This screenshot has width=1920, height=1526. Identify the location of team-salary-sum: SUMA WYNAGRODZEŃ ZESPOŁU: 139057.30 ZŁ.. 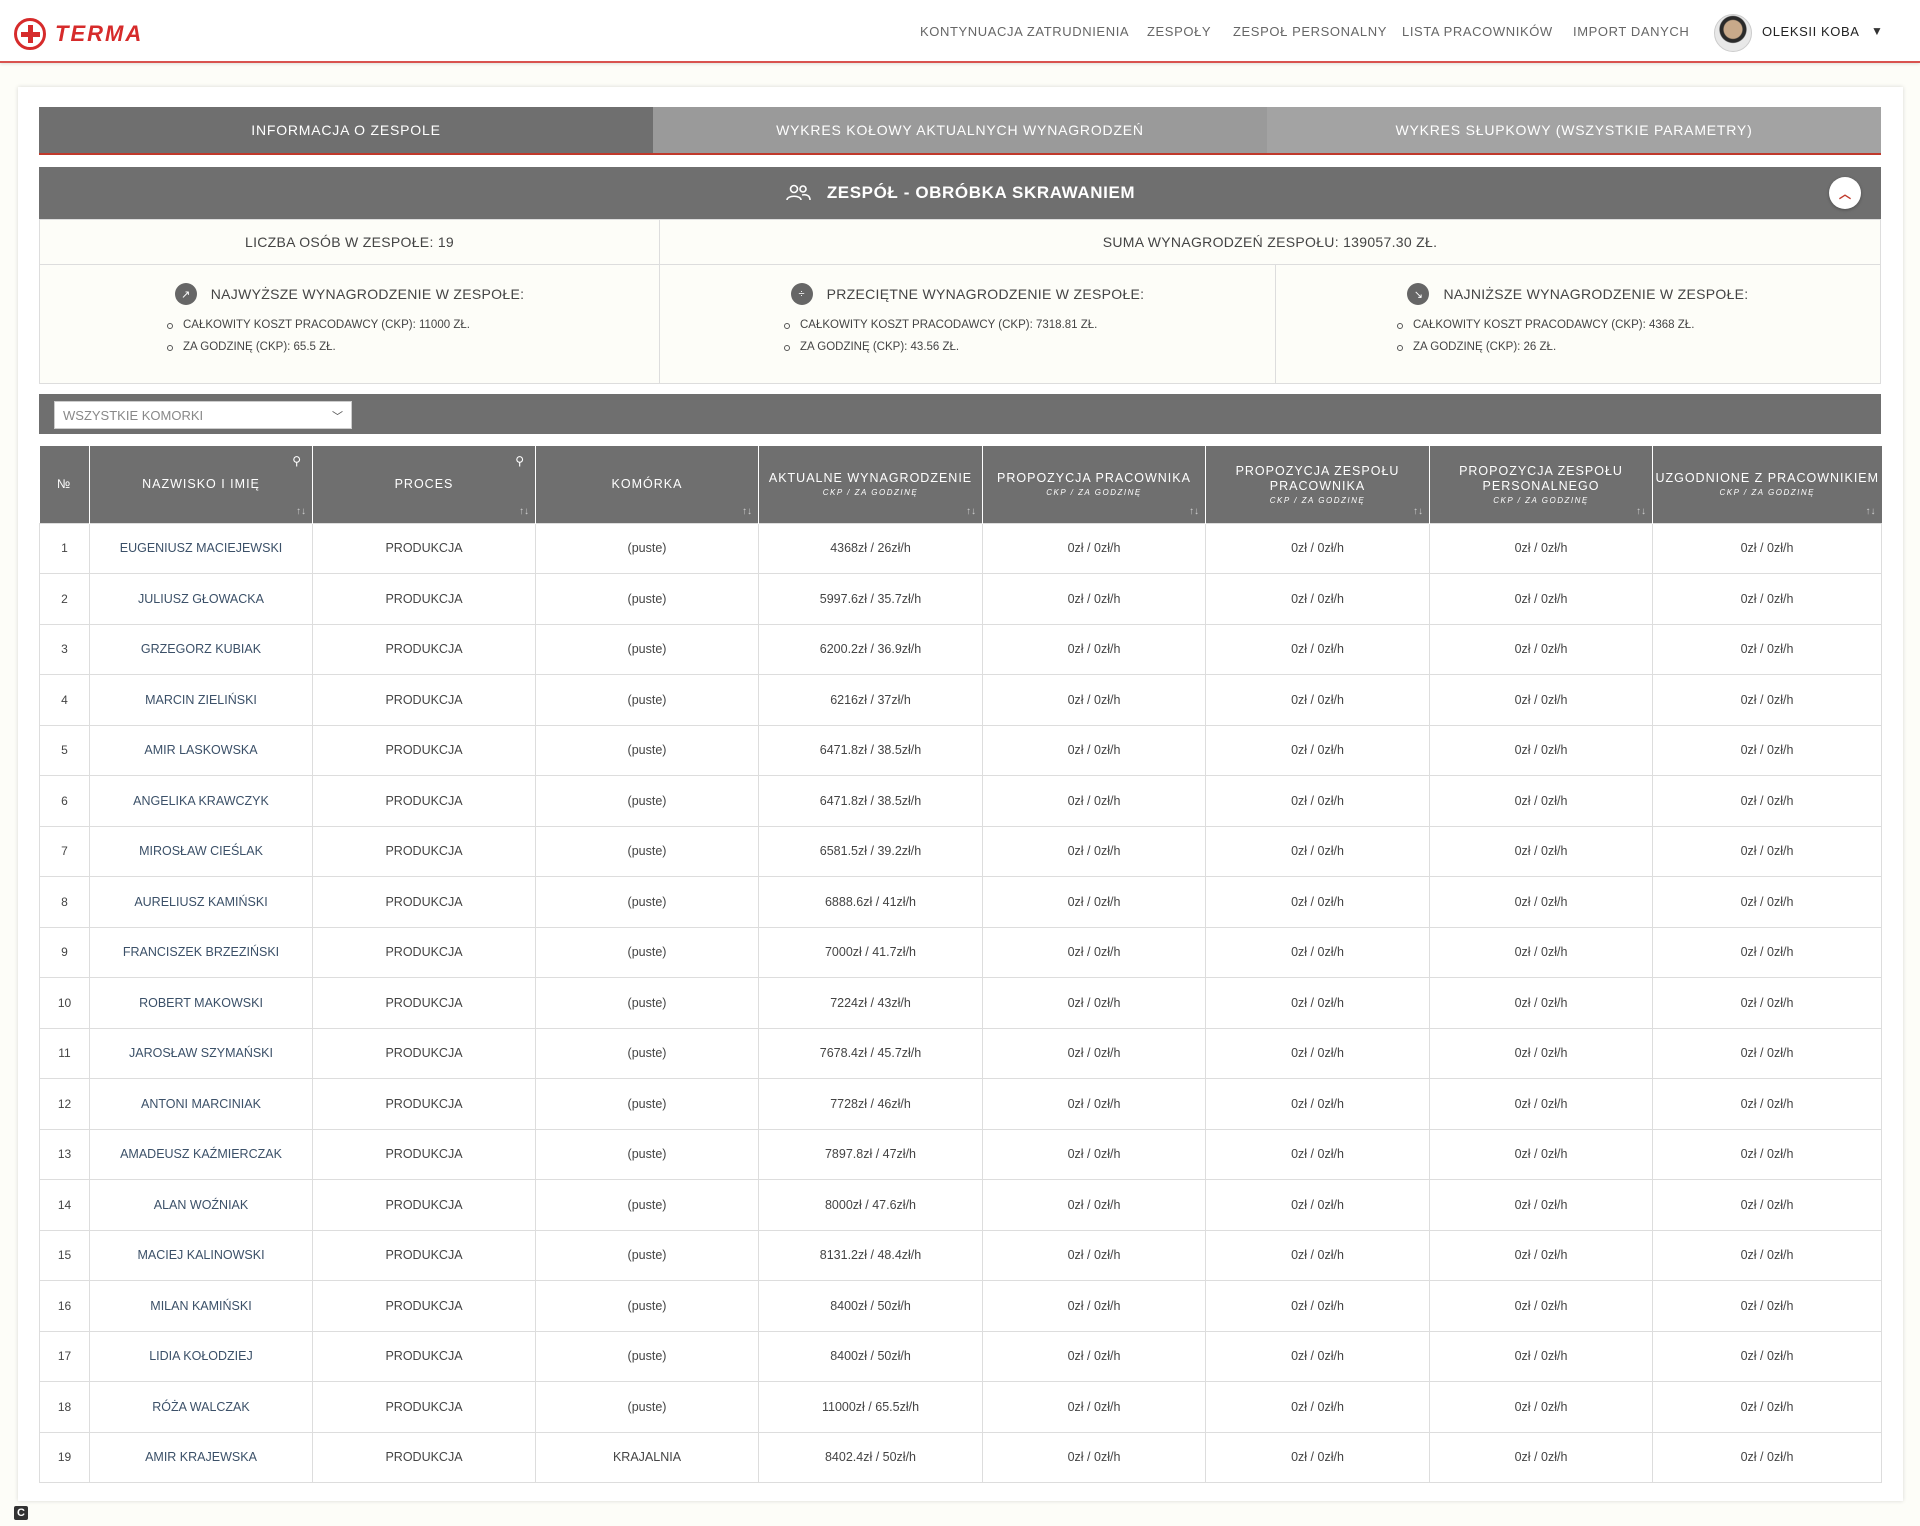
(1270, 242).